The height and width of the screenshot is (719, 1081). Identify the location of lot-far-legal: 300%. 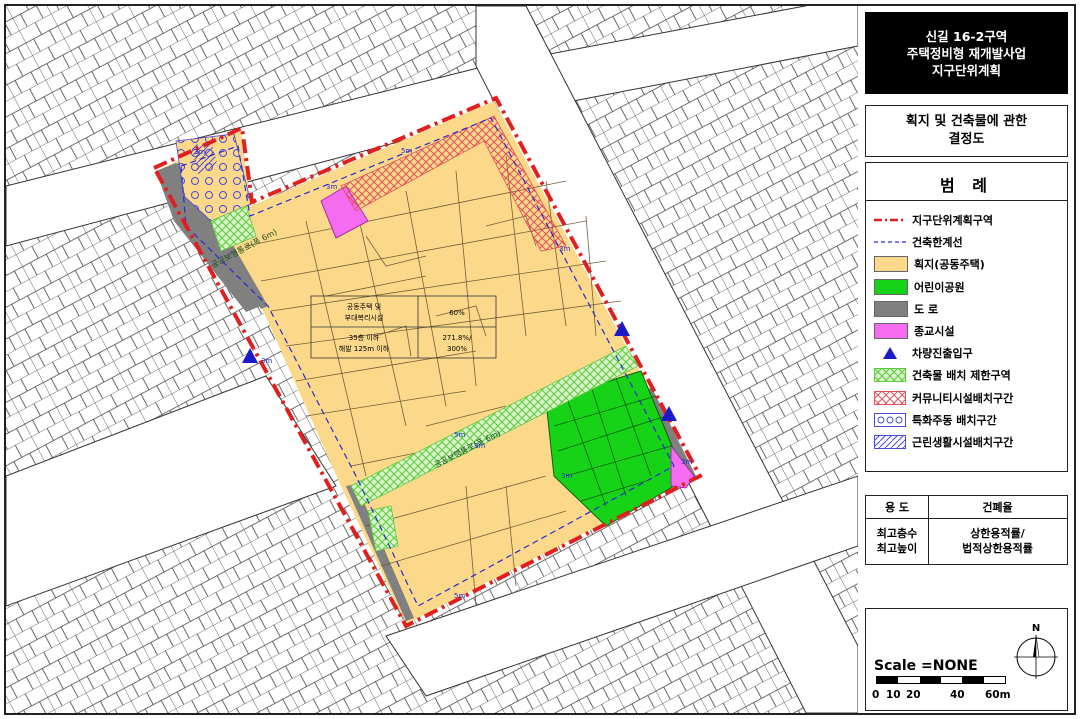
(457, 349).